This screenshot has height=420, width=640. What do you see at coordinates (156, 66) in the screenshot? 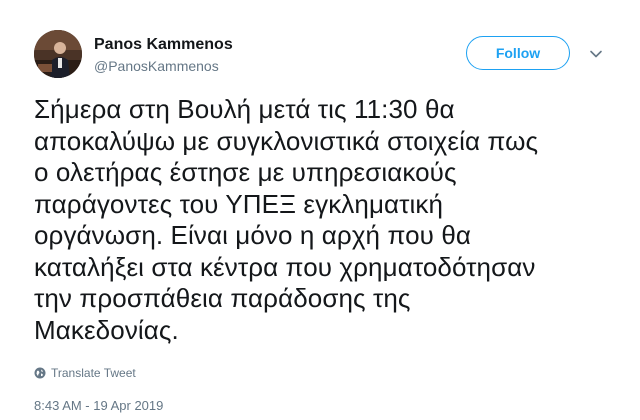
I see `author-handle: @PanosKammenos` at bounding box center [156, 66].